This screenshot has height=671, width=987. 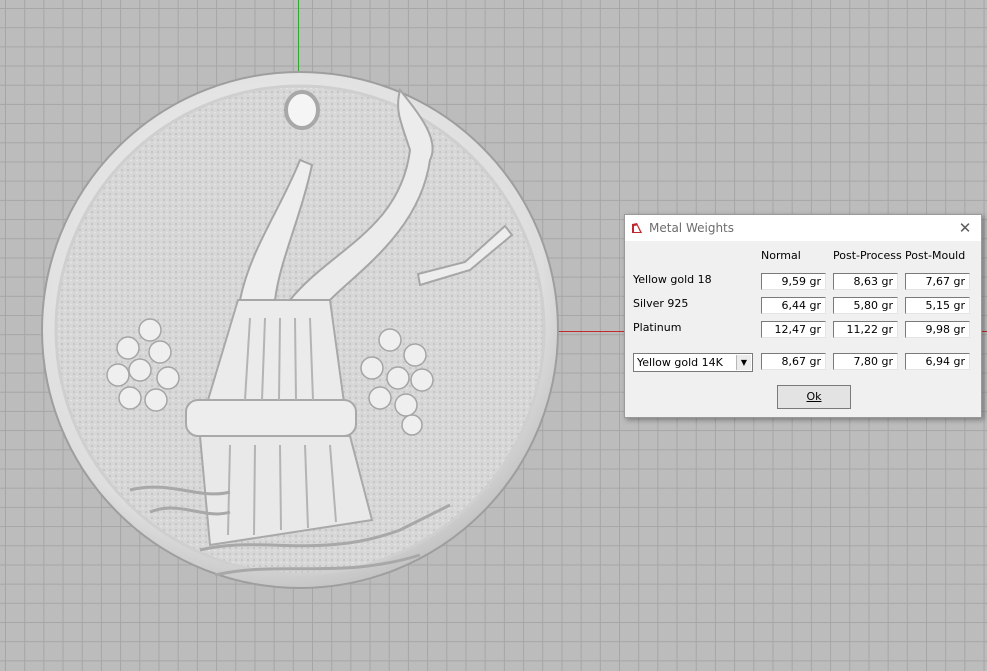 What do you see at coordinates (793, 329) in the screenshot?
I see `weight-value: 12,47 gr` at bounding box center [793, 329].